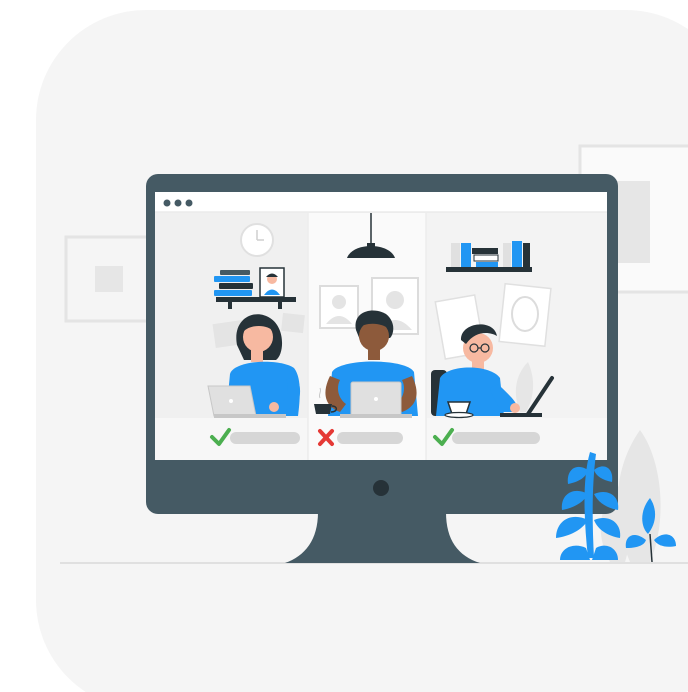 Image resolution: width=688 pixels, height=692 pixels. I want to click on clock-icon, so click(257, 240).